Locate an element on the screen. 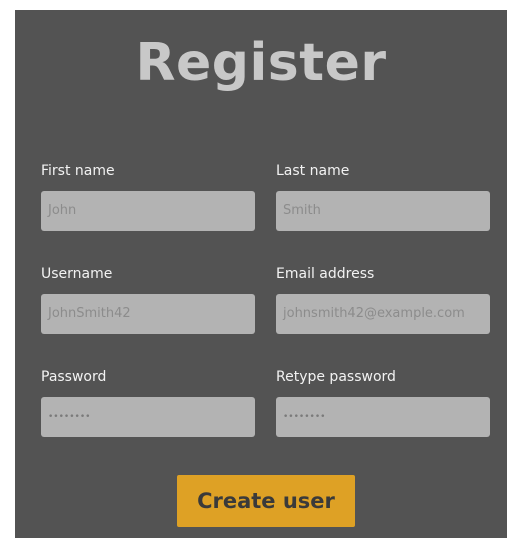 The image size is (507, 538). create-user-button: Create user is located at coordinates (266, 501).